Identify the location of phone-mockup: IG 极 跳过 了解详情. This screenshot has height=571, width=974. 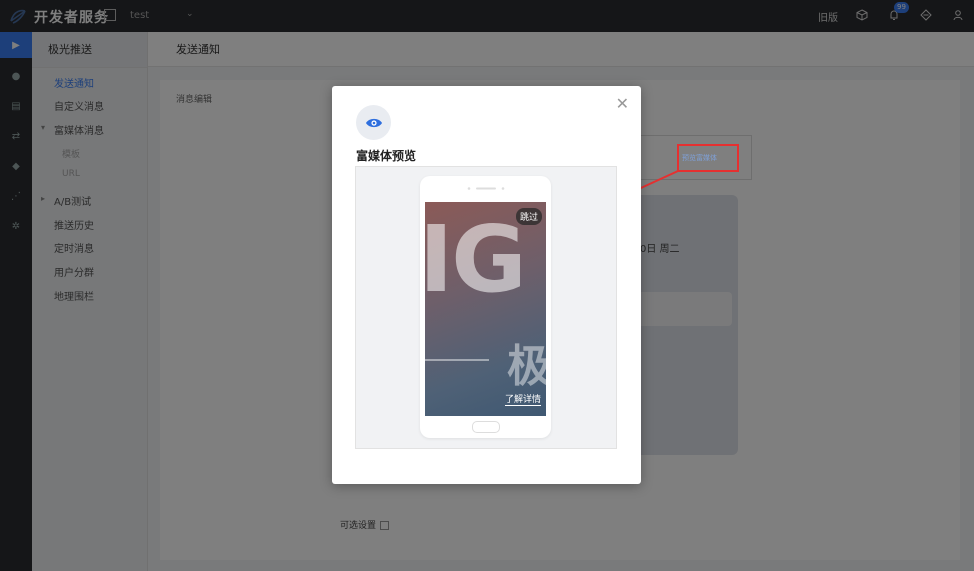
(485, 307).